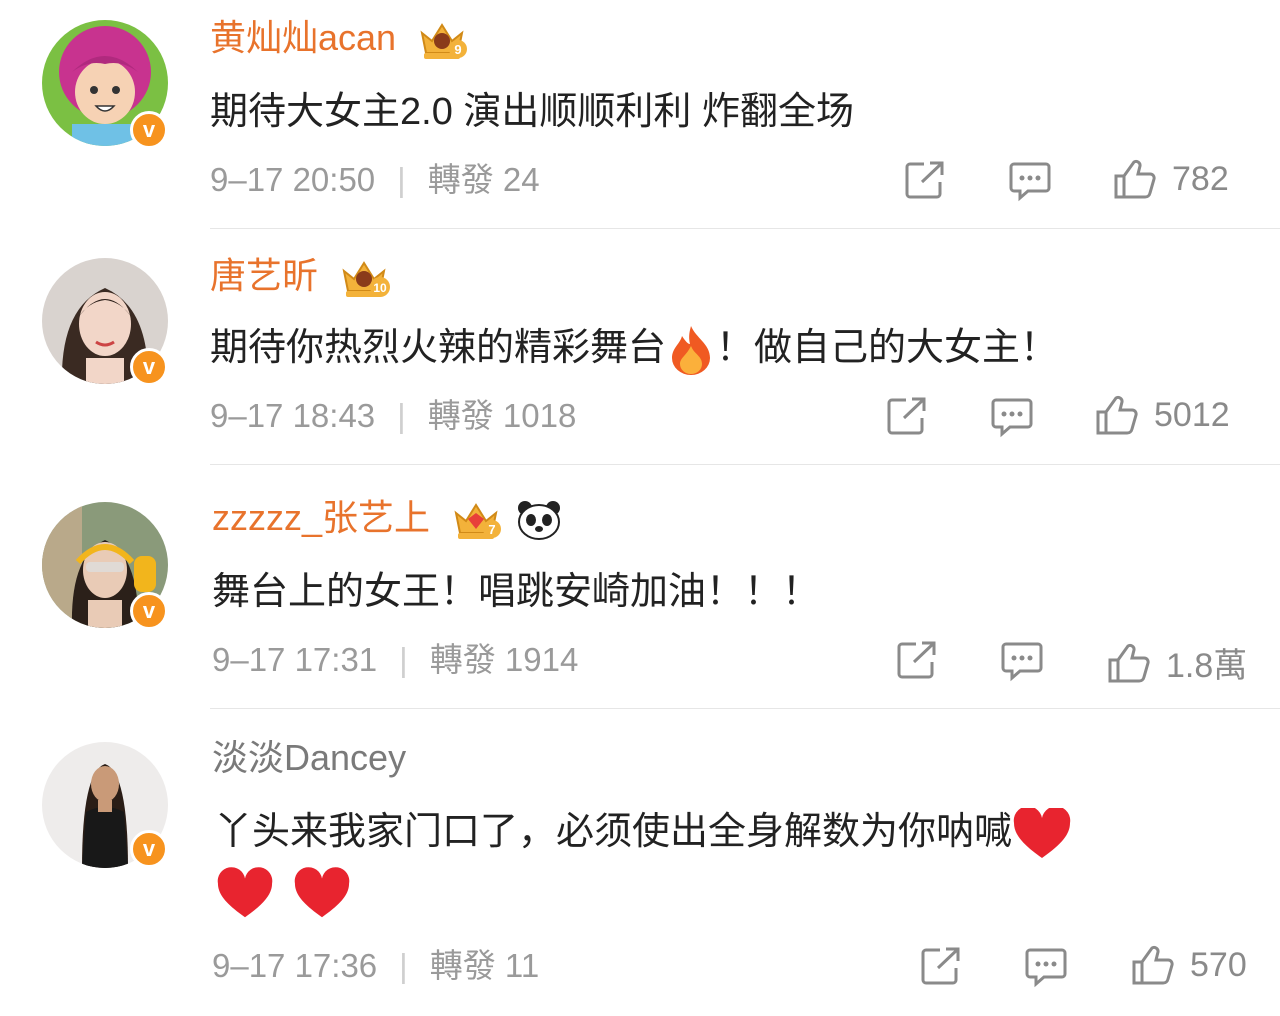 This screenshot has height=1016, width=1280. I want to click on repost-count: 1018, so click(539, 415).